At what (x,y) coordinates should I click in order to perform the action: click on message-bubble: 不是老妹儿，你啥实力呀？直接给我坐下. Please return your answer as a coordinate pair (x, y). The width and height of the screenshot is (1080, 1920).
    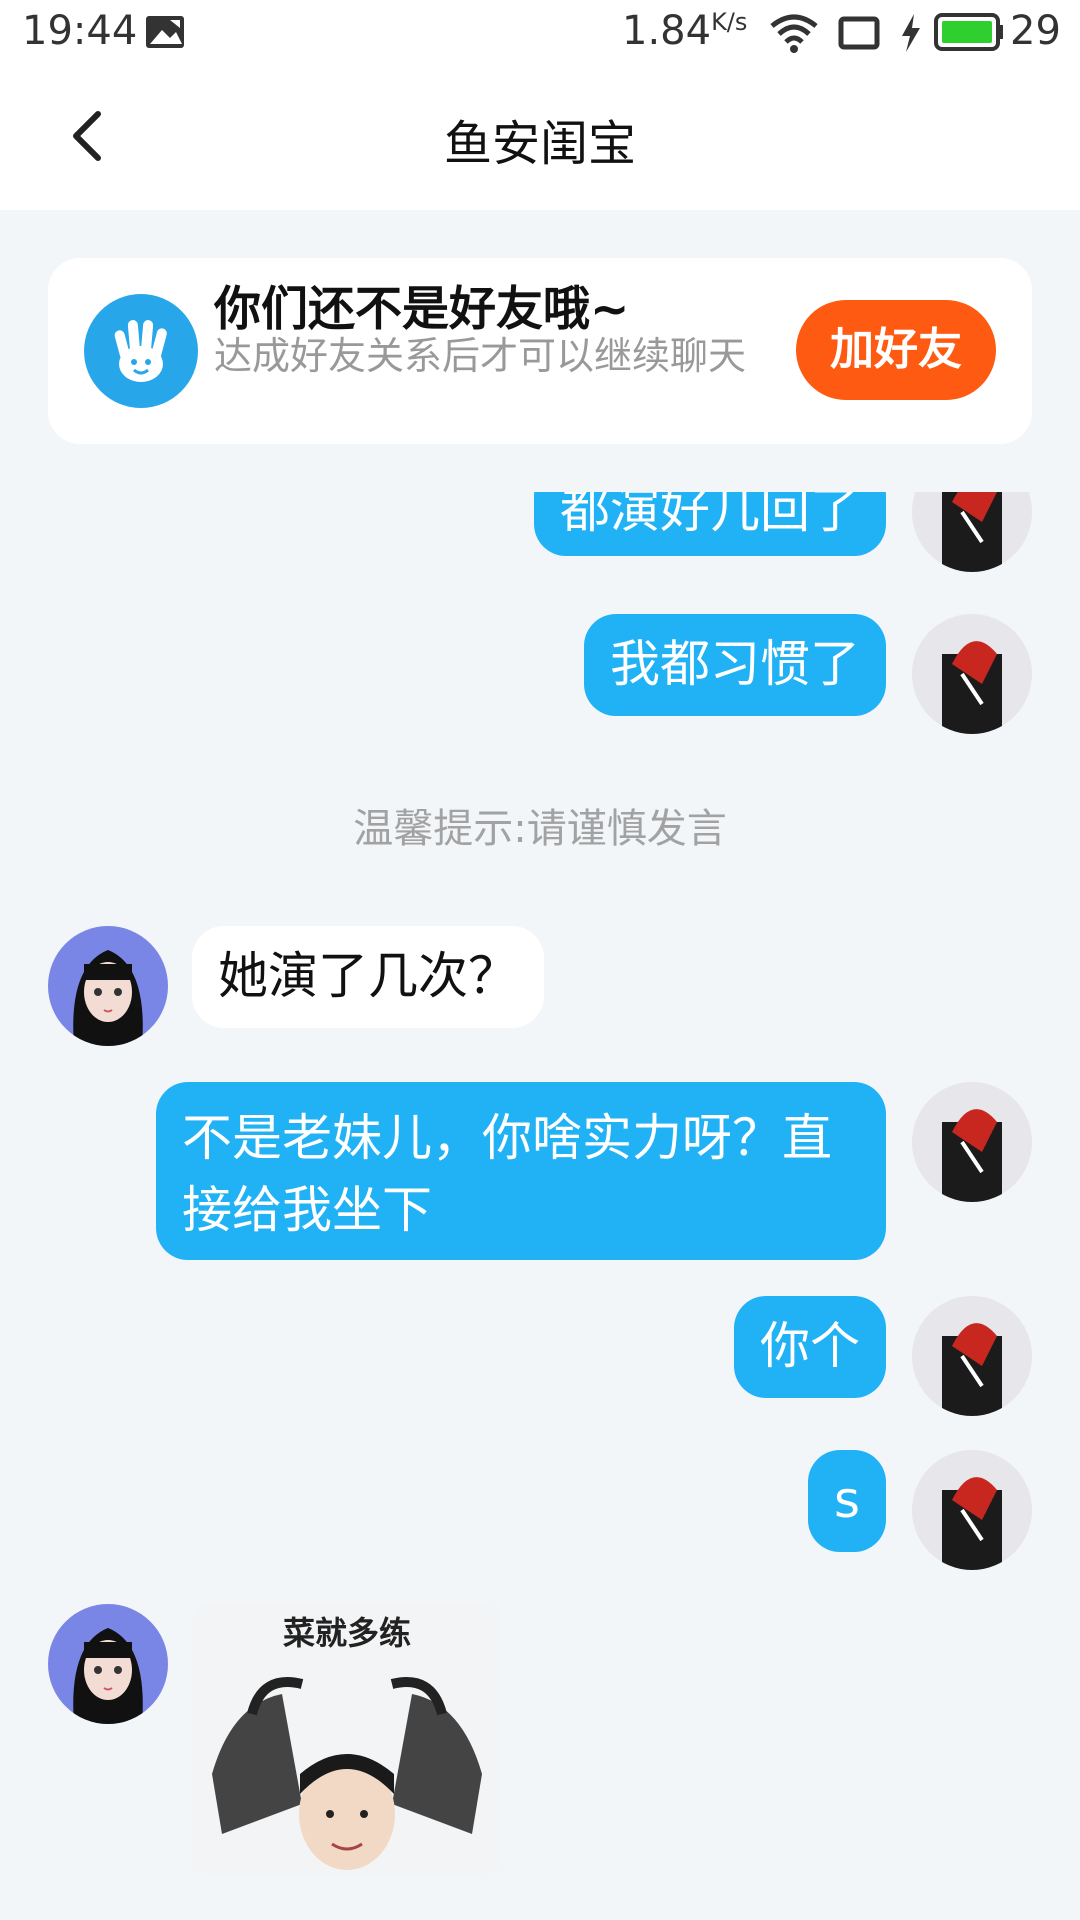
    Looking at the image, I should click on (521, 1171).